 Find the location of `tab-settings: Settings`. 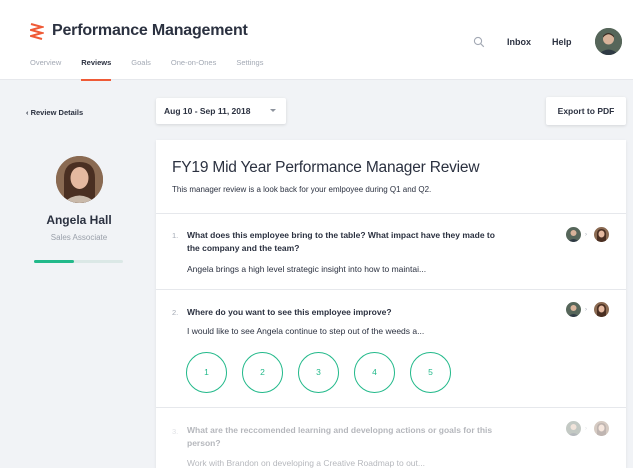

tab-settings: Settings is located at coordinates (249, 67).